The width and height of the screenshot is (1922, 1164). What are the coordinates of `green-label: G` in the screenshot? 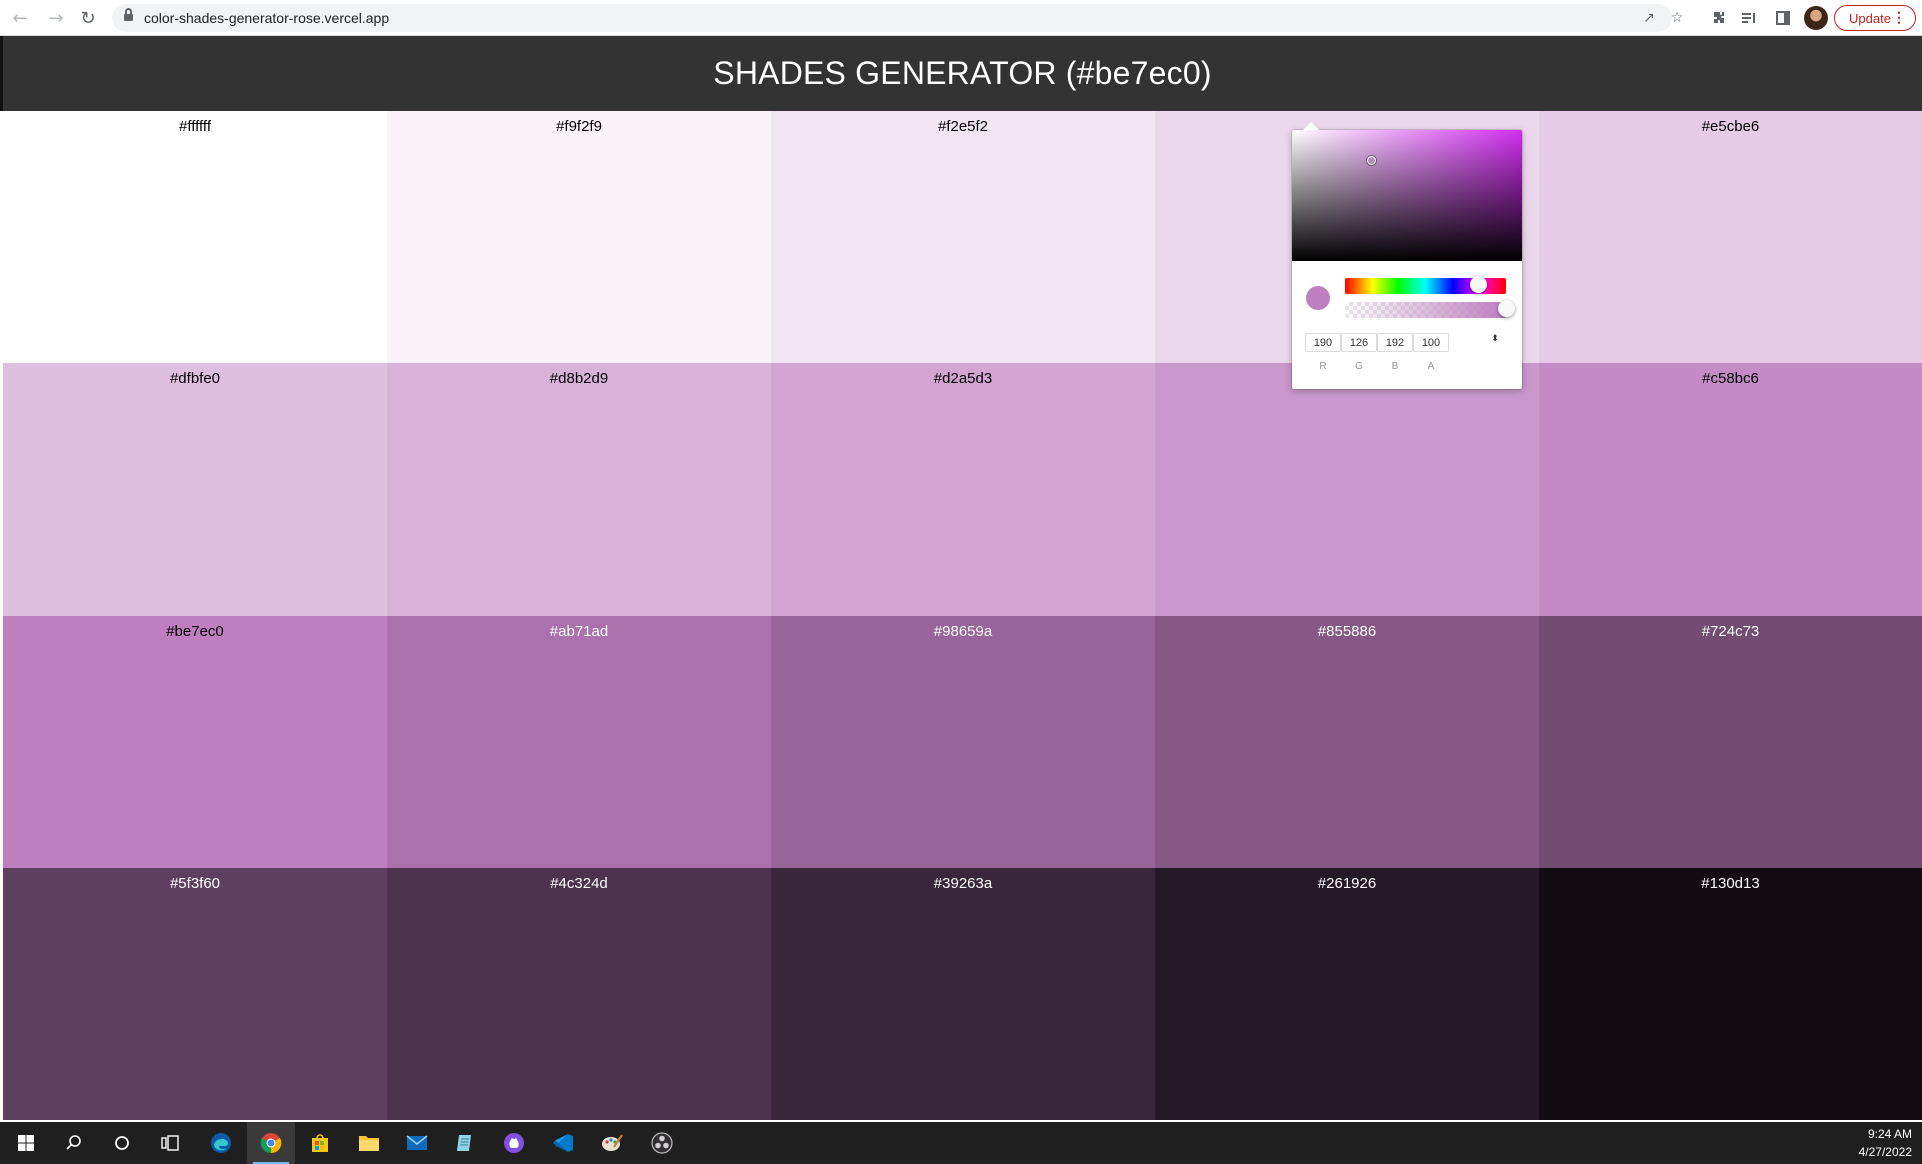 It's located at (1359, 366).